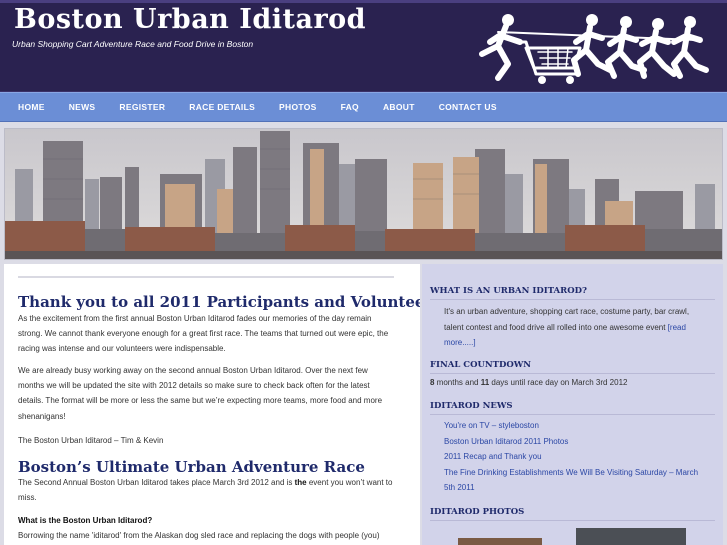 Image resolution: width=727 pixels, height=545 pixels. I want to click on news-link-recap: 2011 Recap and Thank you, so click(493, 456).